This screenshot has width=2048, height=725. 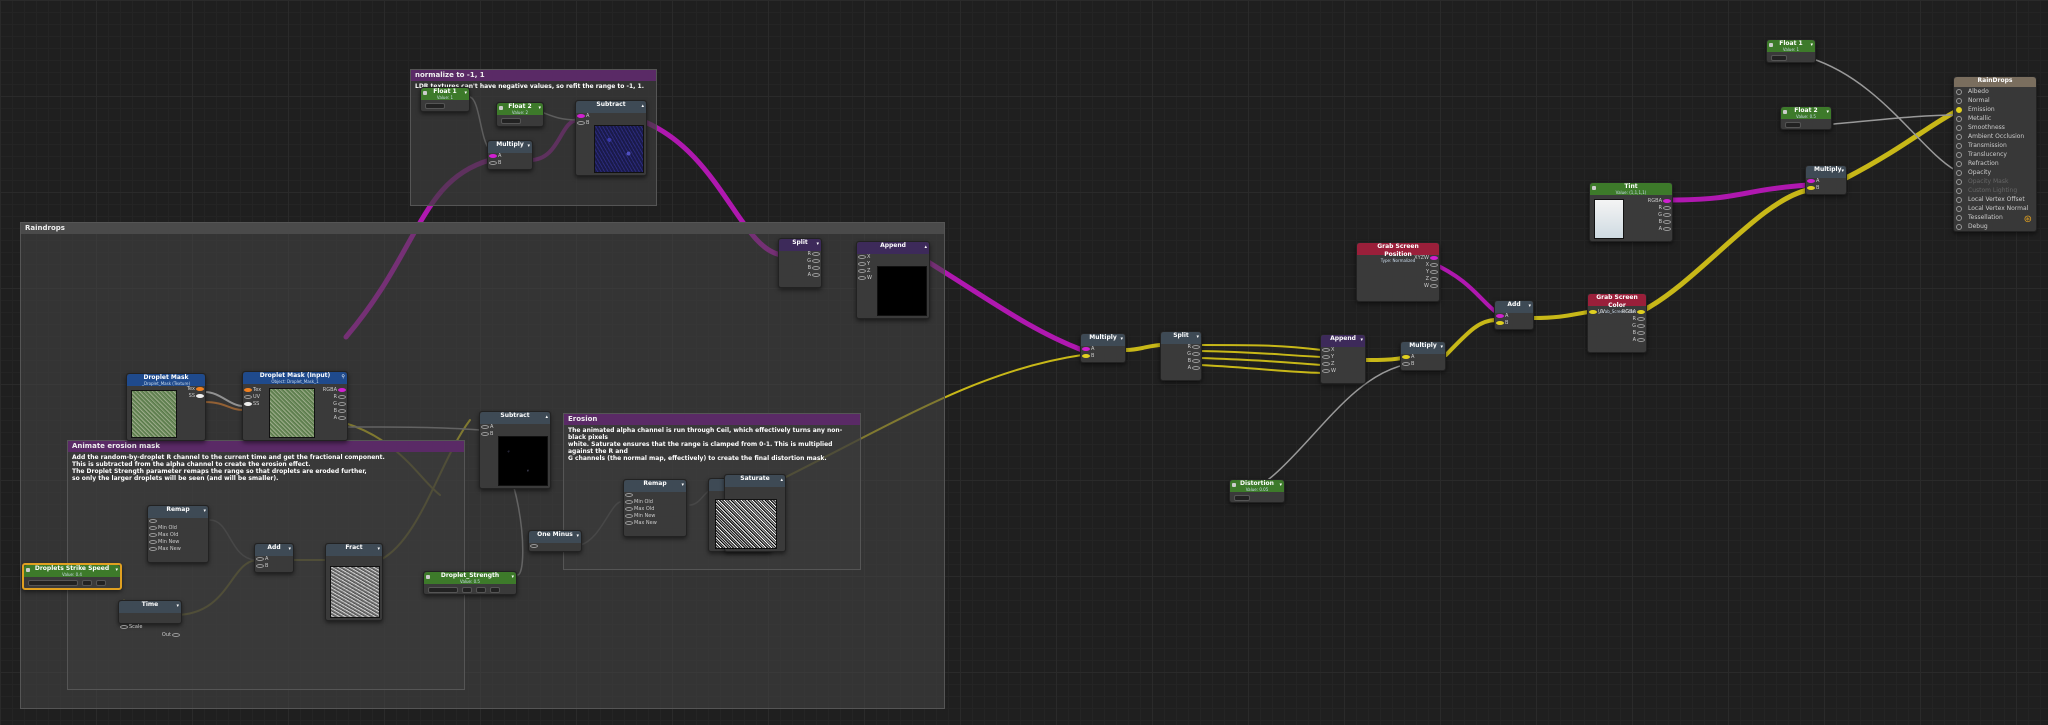 What do you see at coordinates (515, 450) in the screenshot?
I see `subtract-node-2: Subtract ▴ A B` at bounding box center [515, 450].